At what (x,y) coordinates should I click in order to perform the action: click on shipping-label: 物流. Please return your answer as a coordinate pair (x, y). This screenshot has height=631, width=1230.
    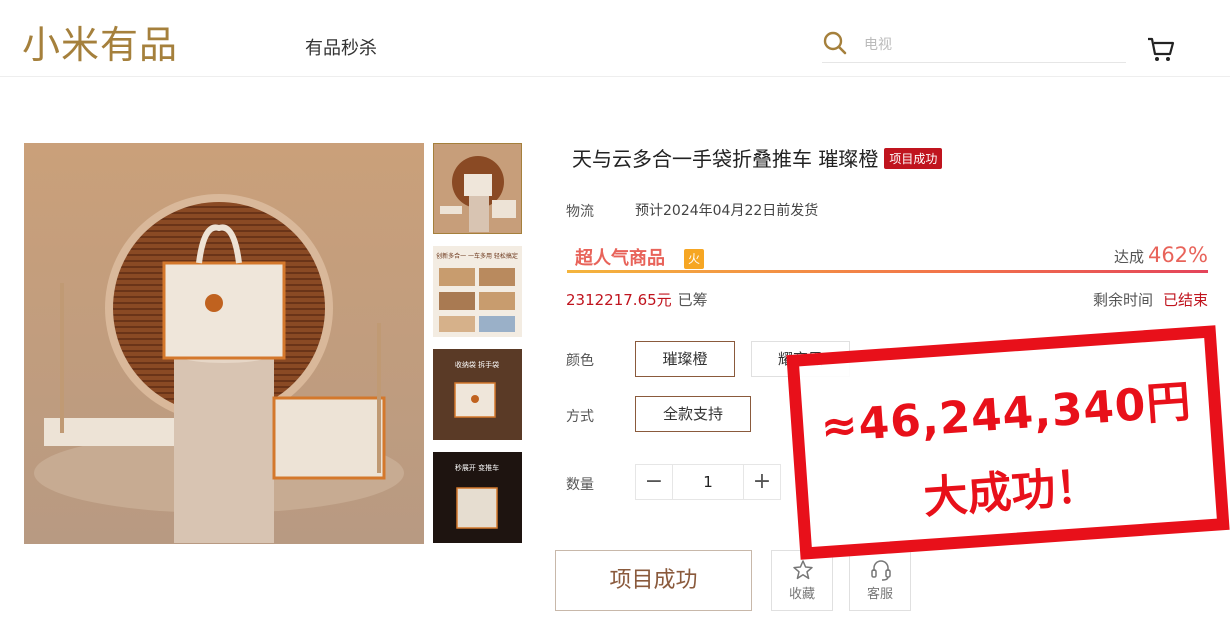
    Looking at the image, I should click on (580, 212).